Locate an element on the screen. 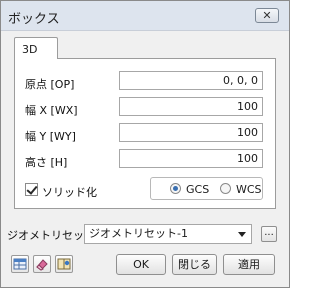  width-y-field: 100 is located at coordinates (191, 132).